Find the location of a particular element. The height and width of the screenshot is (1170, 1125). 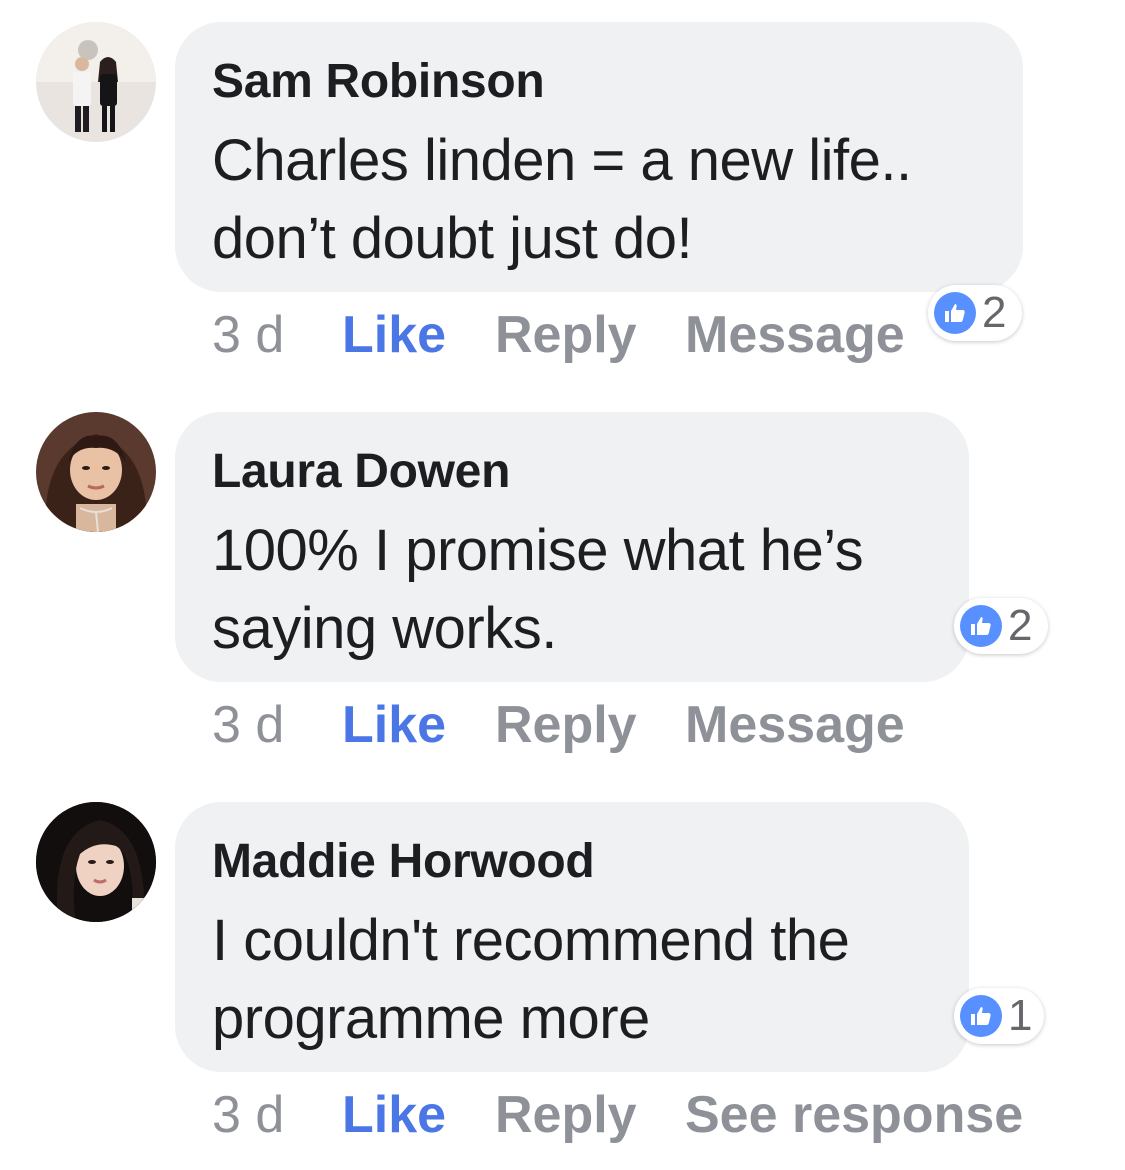

comment-author: Sam Robinson is located at coordinates (378, 81).